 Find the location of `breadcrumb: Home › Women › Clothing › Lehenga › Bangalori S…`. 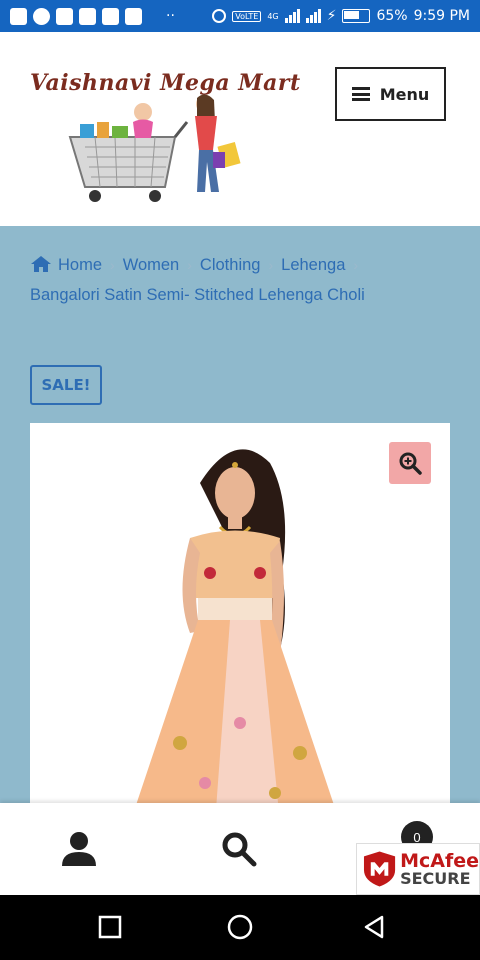

breadcrumb: Home › Women › Clothing › Lehenga › Bangalori S… is located at coordinates (240, 280).